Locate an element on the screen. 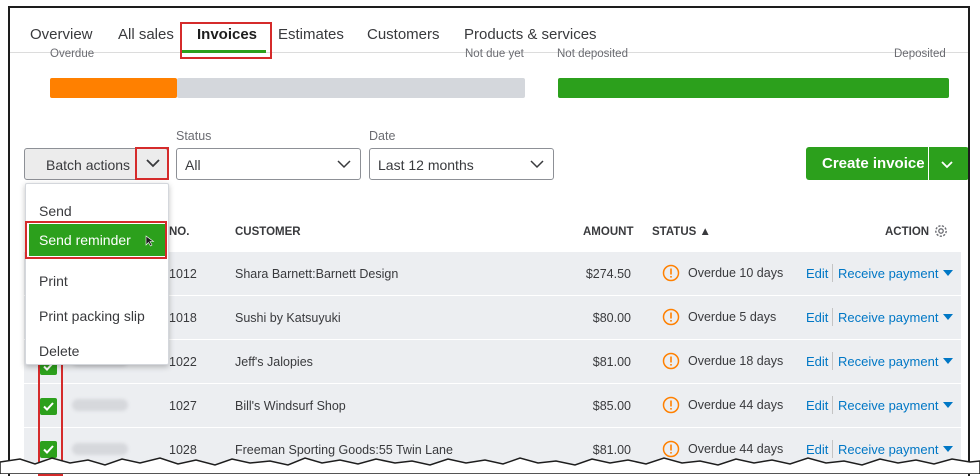 The width and height of the screenshot is (980, 476). status-text: Overdue 44 days is located at coordinates (736, 405).